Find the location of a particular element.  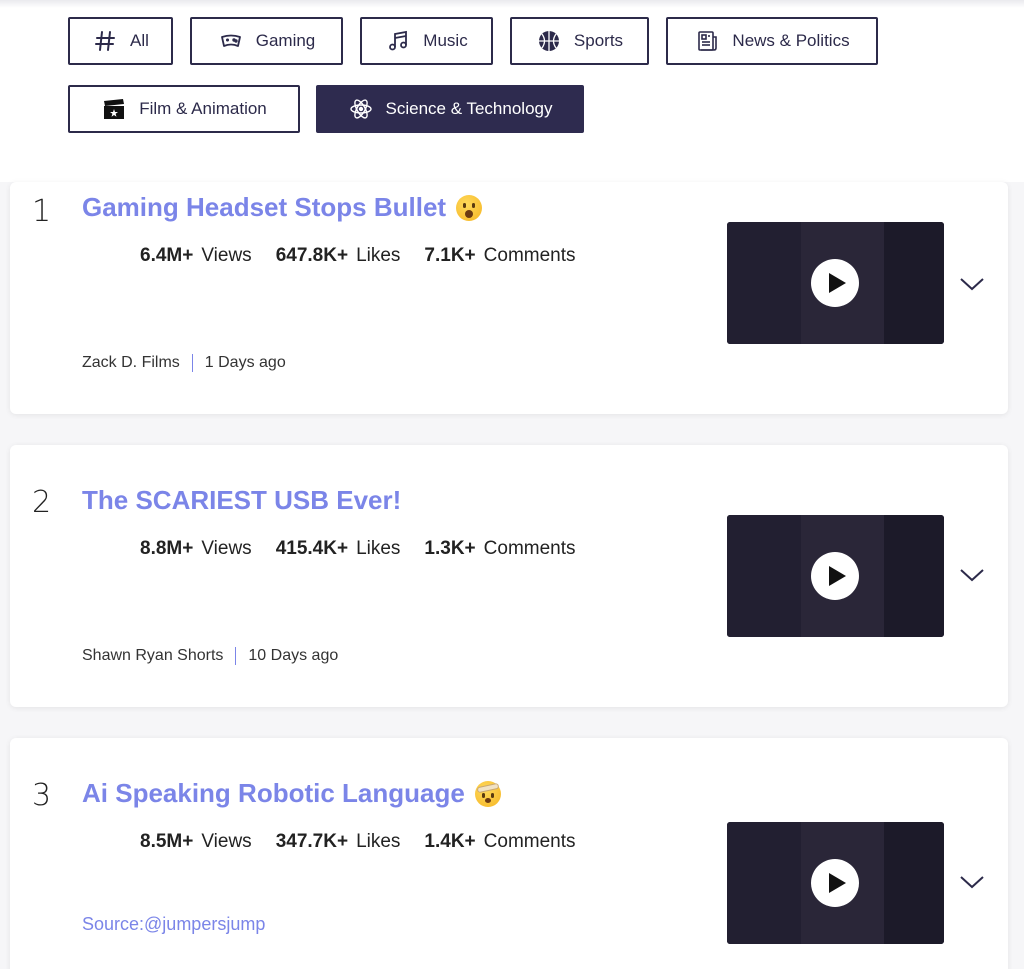

exploding-head-icon is located at coordinates (487, 793).